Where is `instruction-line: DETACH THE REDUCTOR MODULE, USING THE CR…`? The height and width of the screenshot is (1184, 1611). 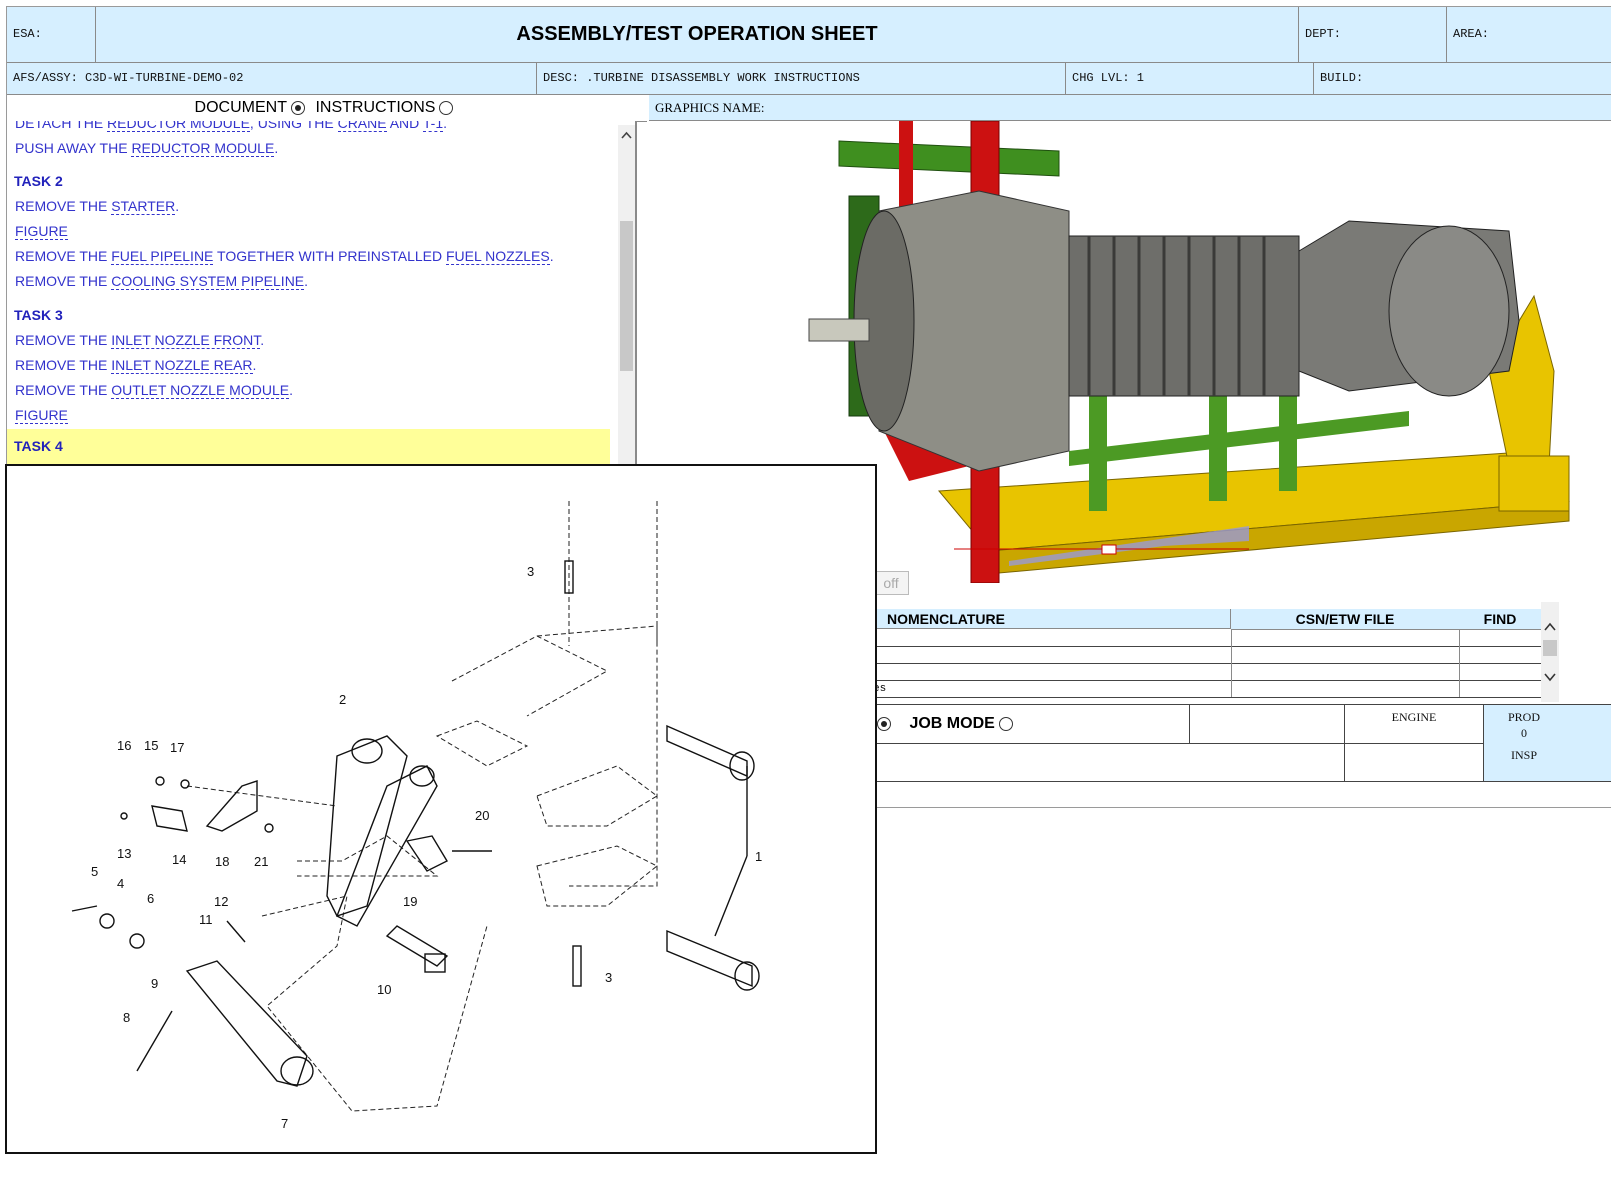 instruction-line: DETACH THE REDUCTOR MODULE, USING THE CR… is located at coordinates (231, 126).